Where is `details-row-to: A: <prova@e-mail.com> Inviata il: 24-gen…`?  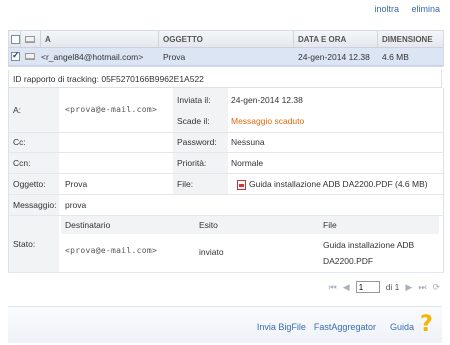
details-row-to: A: <prova@e-mail.com> Inviata il: 24-gen… is located at coordinates (226, 110).